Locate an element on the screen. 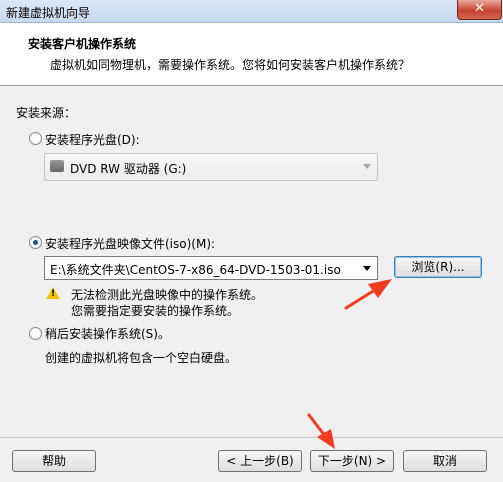  radio-installer-disc is located at coordinates (35, 138).